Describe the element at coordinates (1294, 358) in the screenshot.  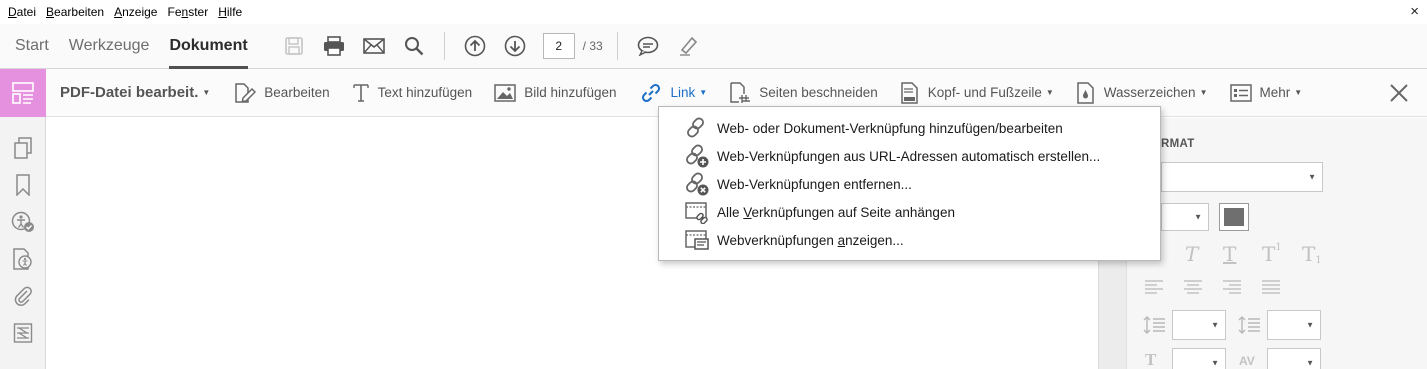
I see `character-spacing-select: ▼` at that location.